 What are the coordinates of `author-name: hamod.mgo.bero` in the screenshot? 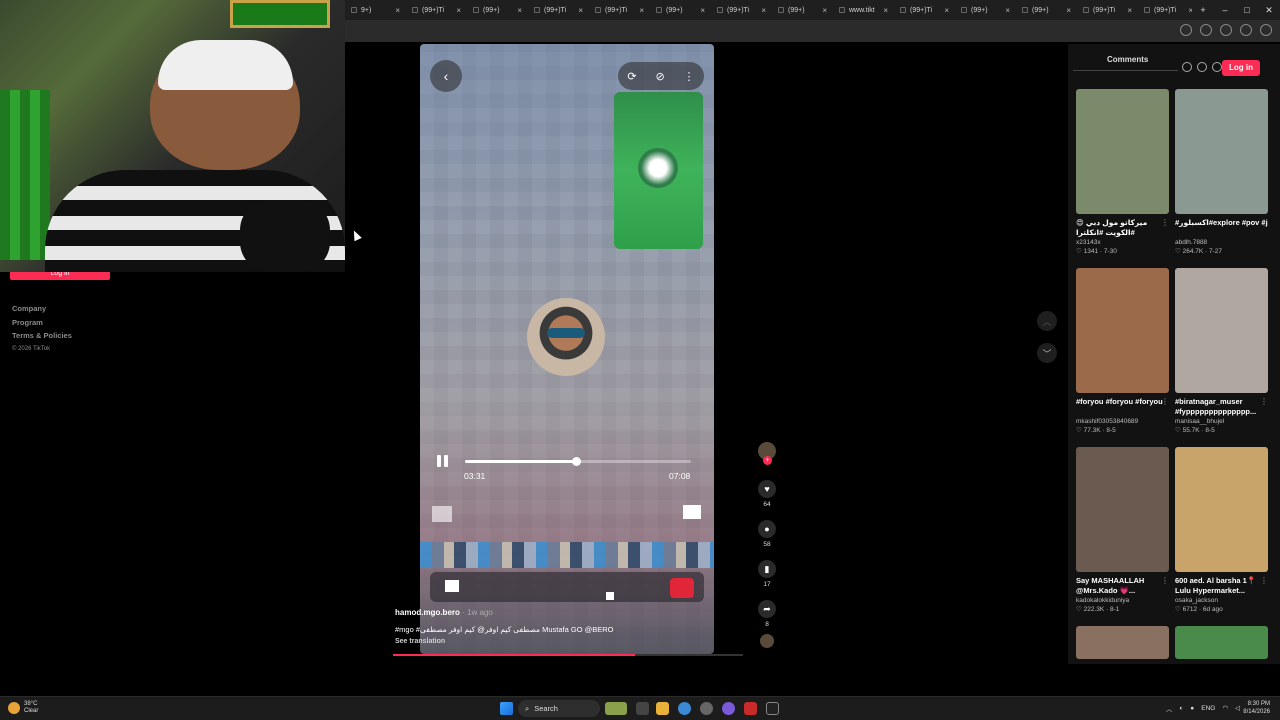 It's located at (427, 612).